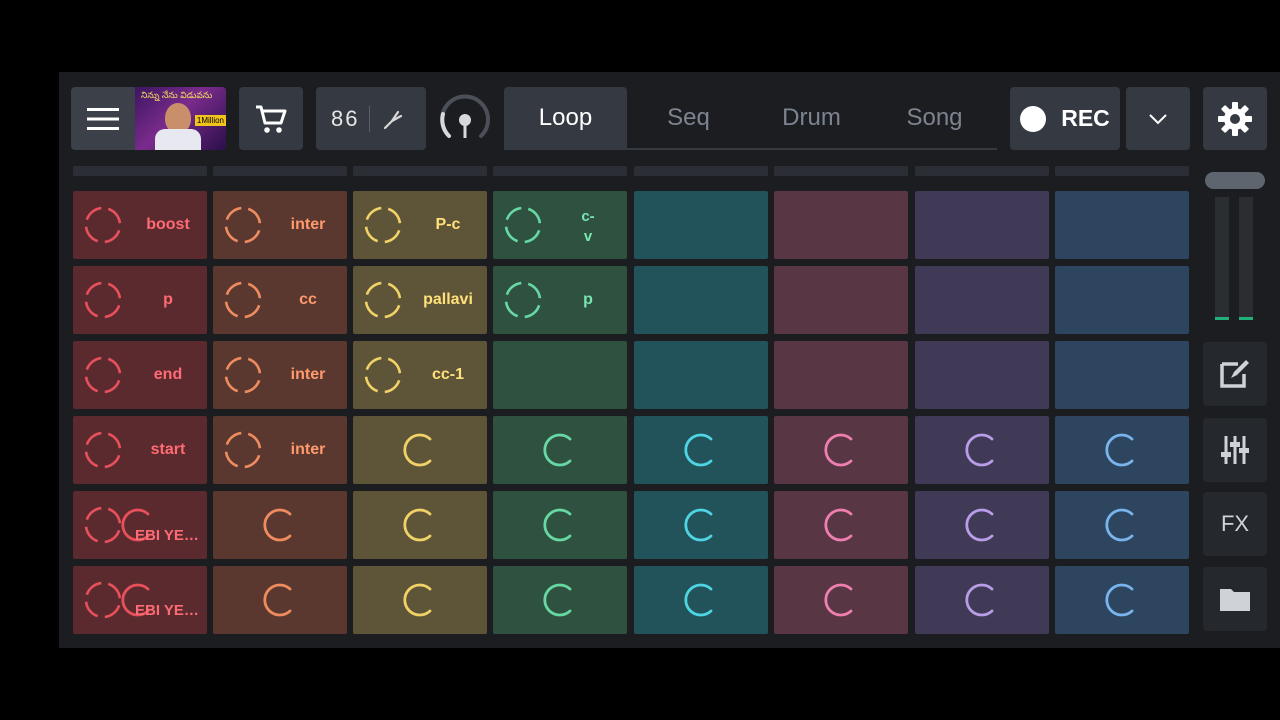 The width and height of the screenshot is (1280, 720). I want to click on folder-button, so click(1235, 599).